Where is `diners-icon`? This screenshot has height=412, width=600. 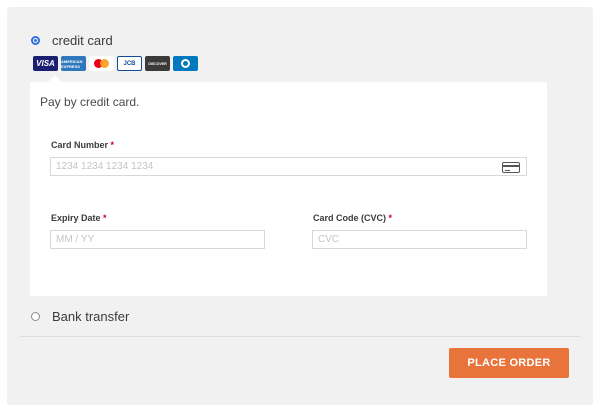 diners-icon is located at coordinates (185, 63).